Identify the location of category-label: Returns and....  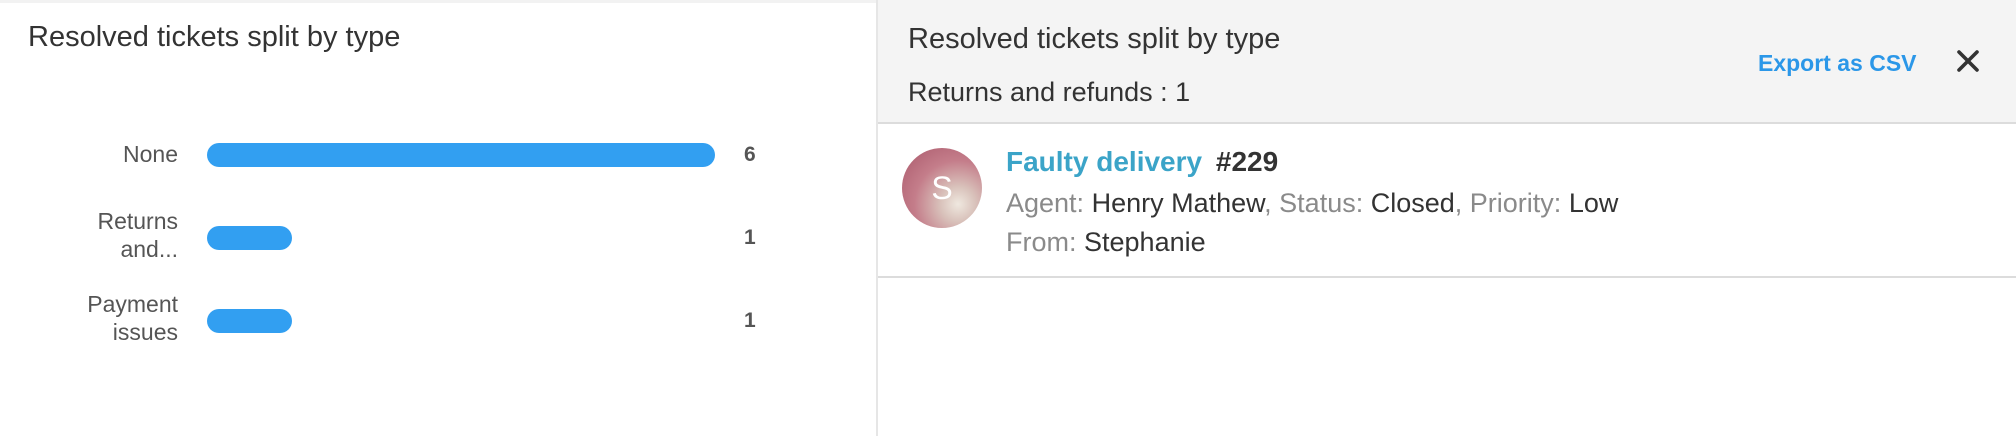
(93, 235).